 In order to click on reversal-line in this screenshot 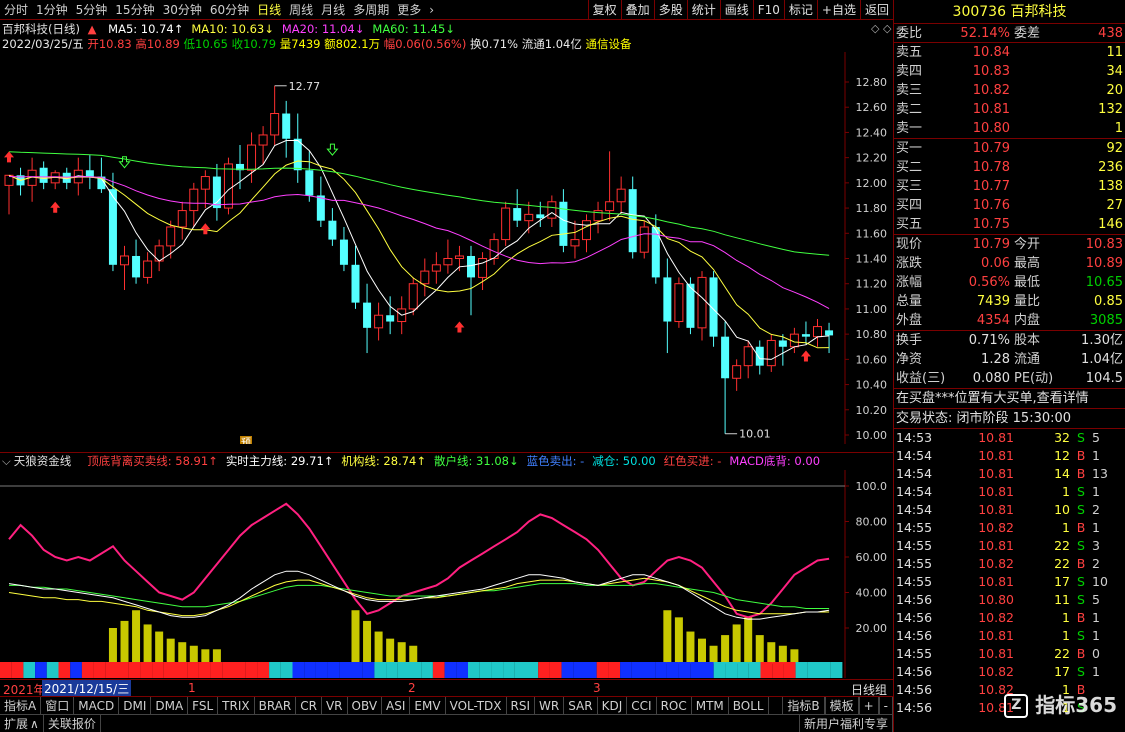, I will do `click(419, 560)`.